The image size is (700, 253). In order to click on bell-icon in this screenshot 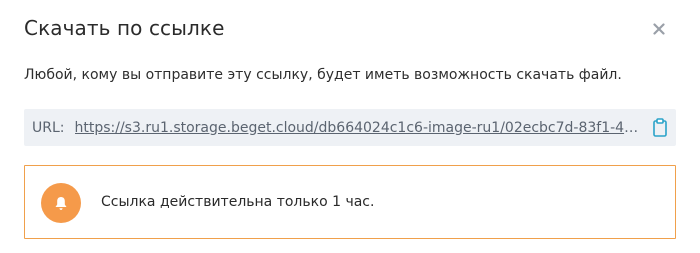, I will do `click(61, 203)`.